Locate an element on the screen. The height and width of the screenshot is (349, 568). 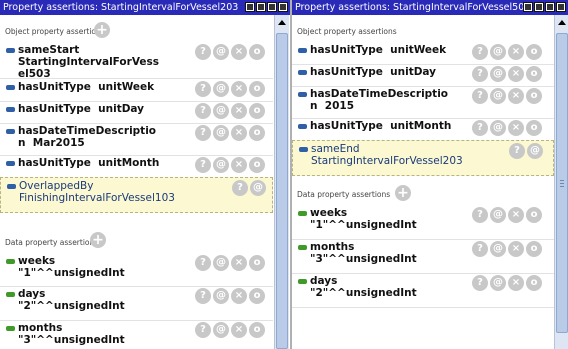
add-object-assertion-button: + is located at coordinates (102, 30).